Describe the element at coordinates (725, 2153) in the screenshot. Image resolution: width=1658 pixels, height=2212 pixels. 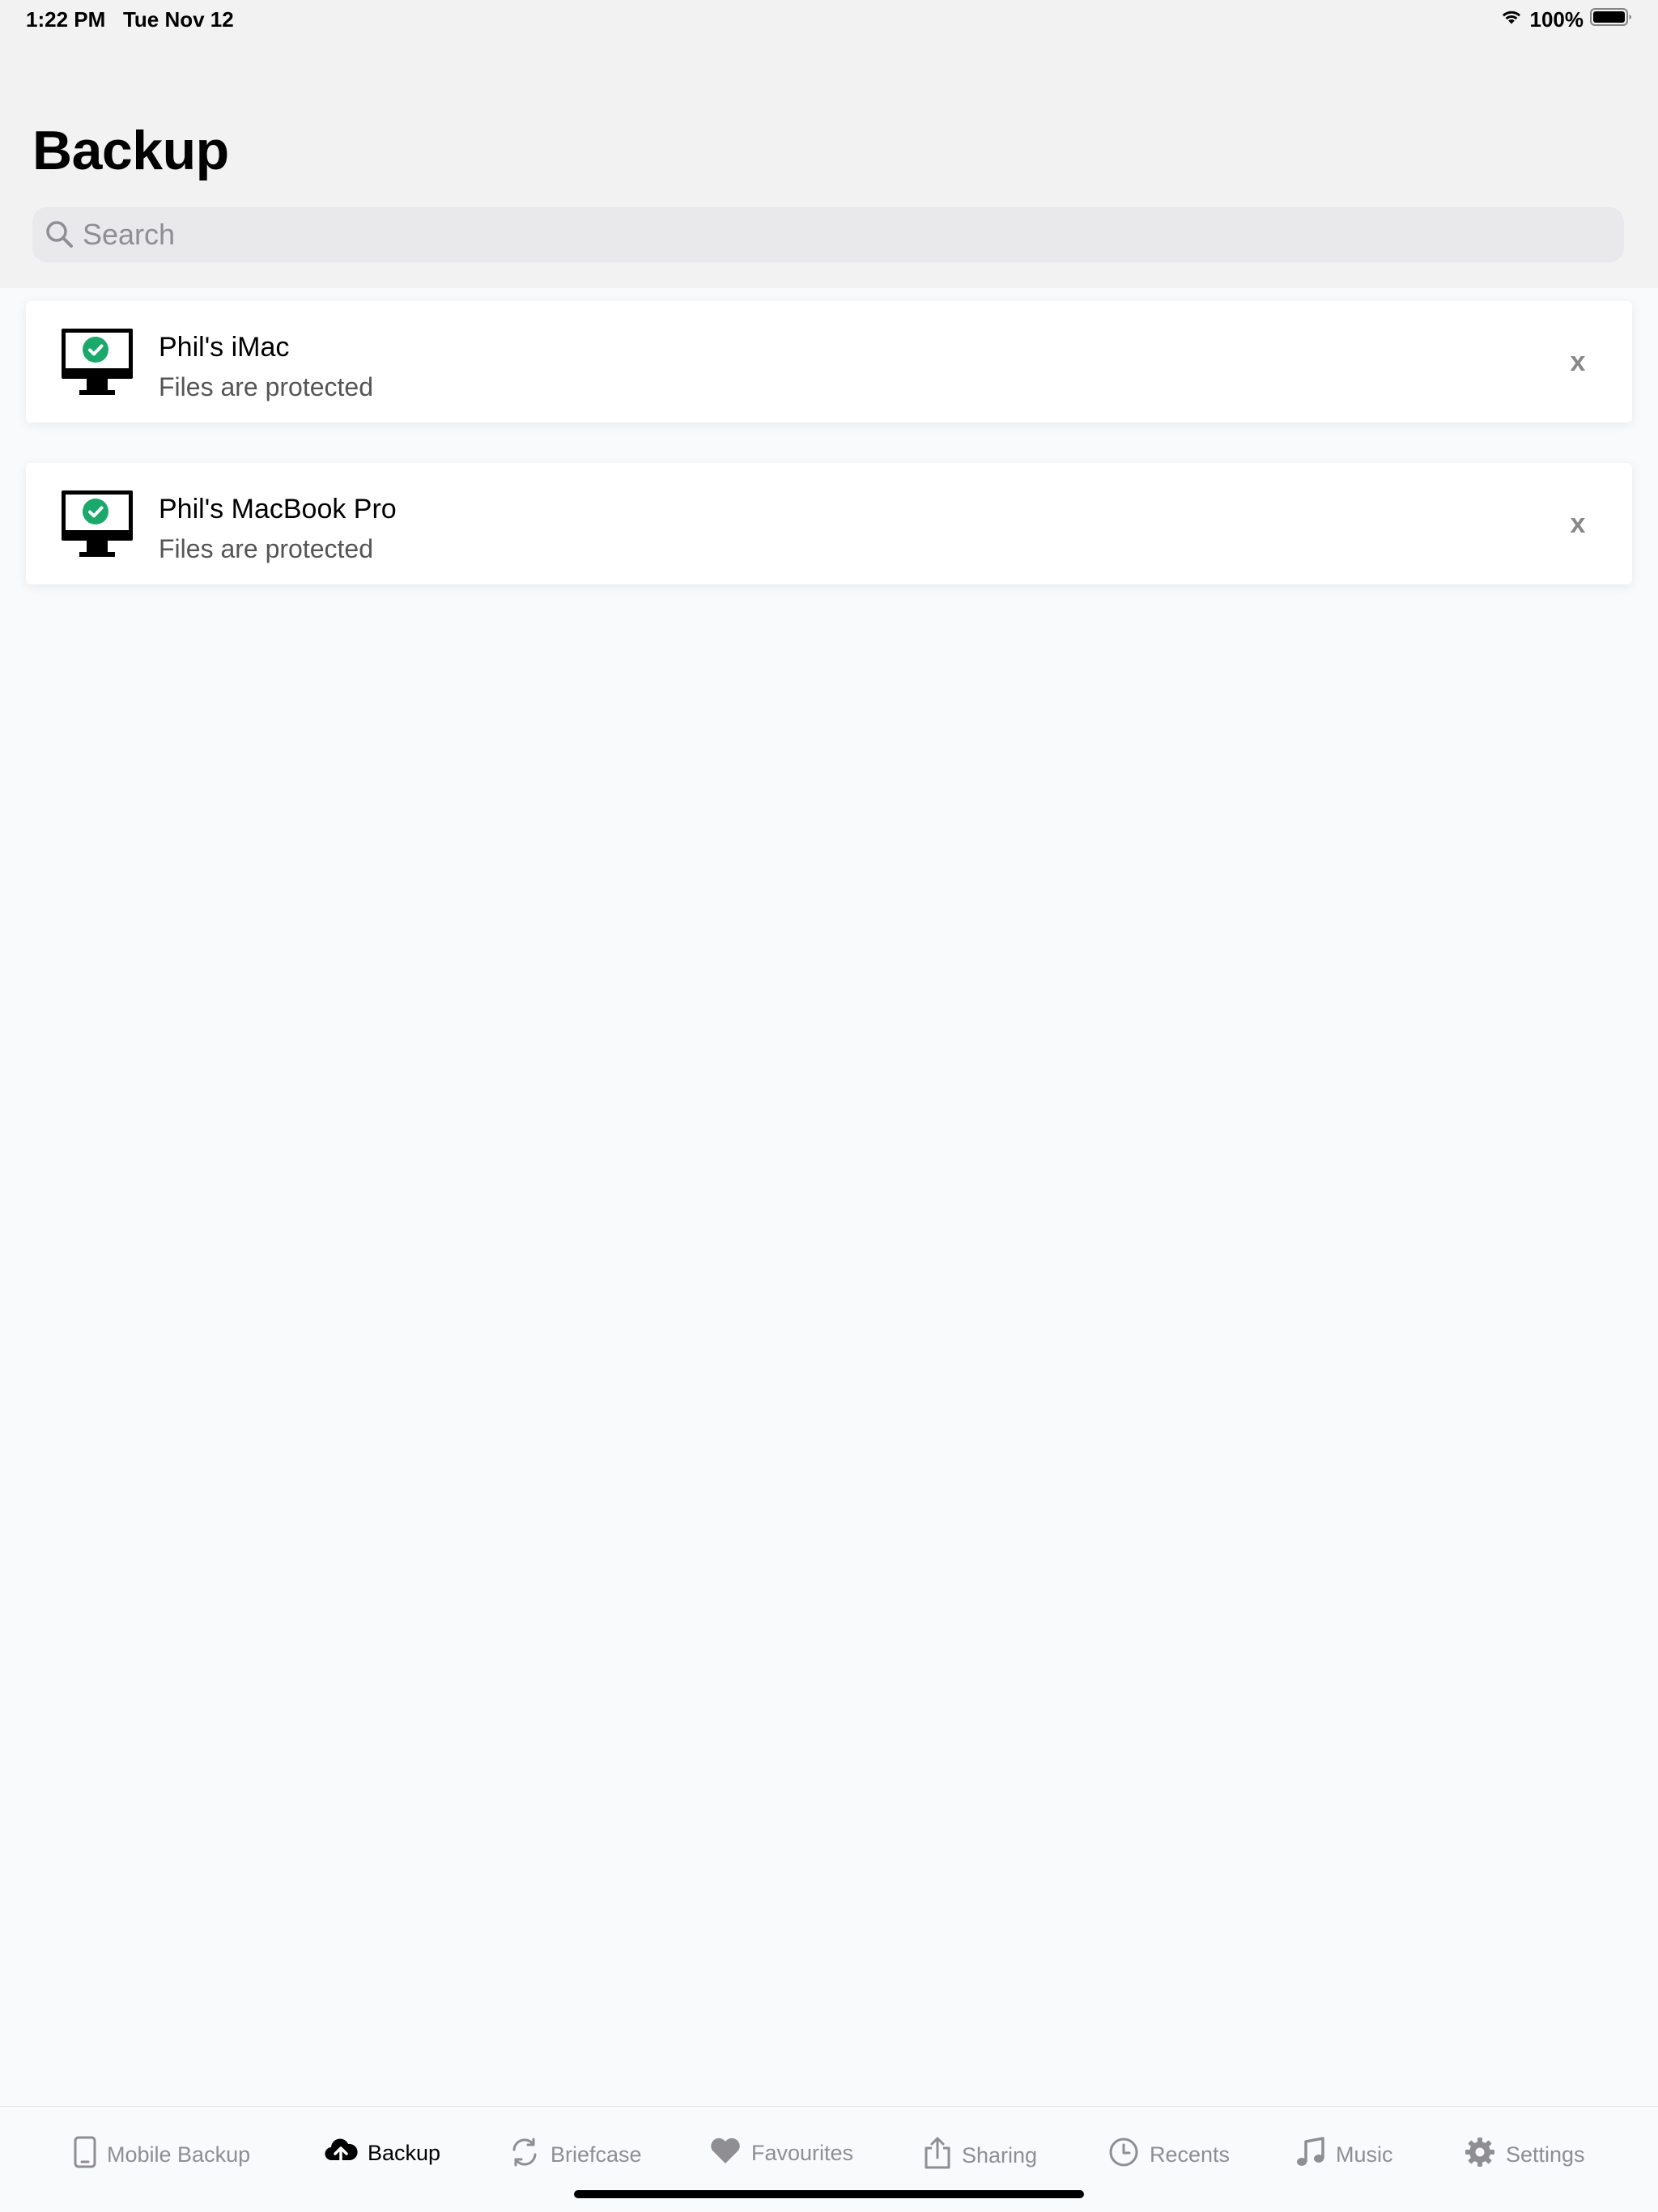
I see `heart-icon` at that location.